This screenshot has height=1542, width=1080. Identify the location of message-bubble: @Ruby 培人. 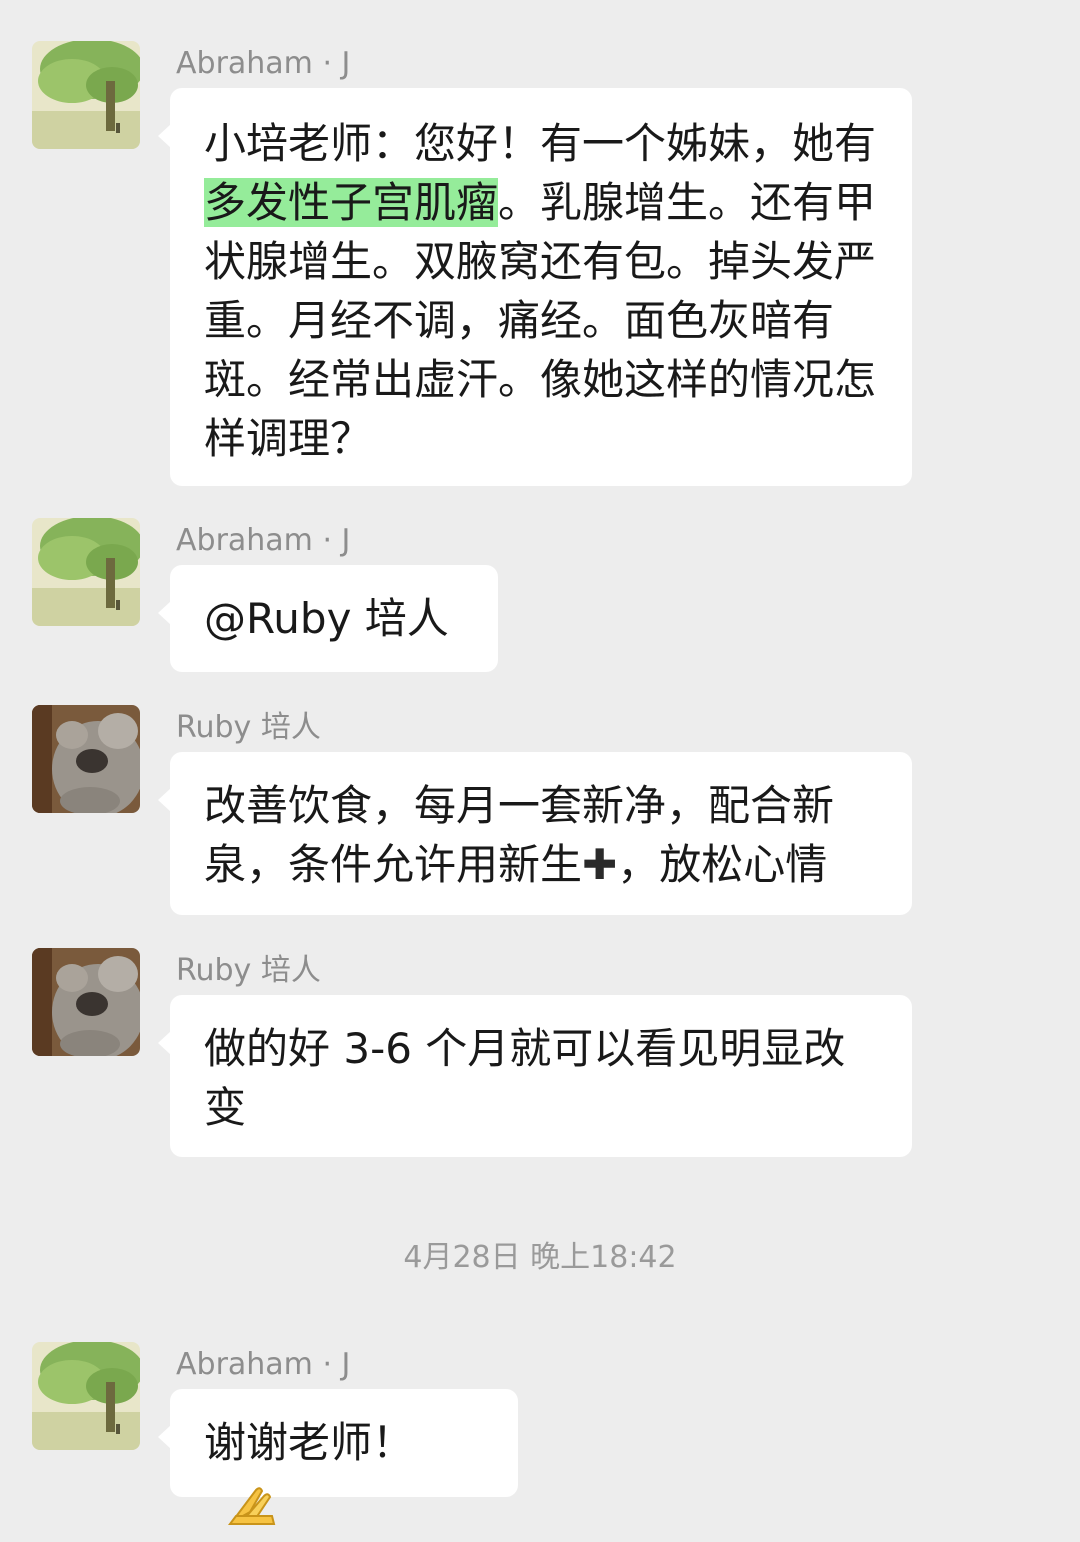
(328, 618).